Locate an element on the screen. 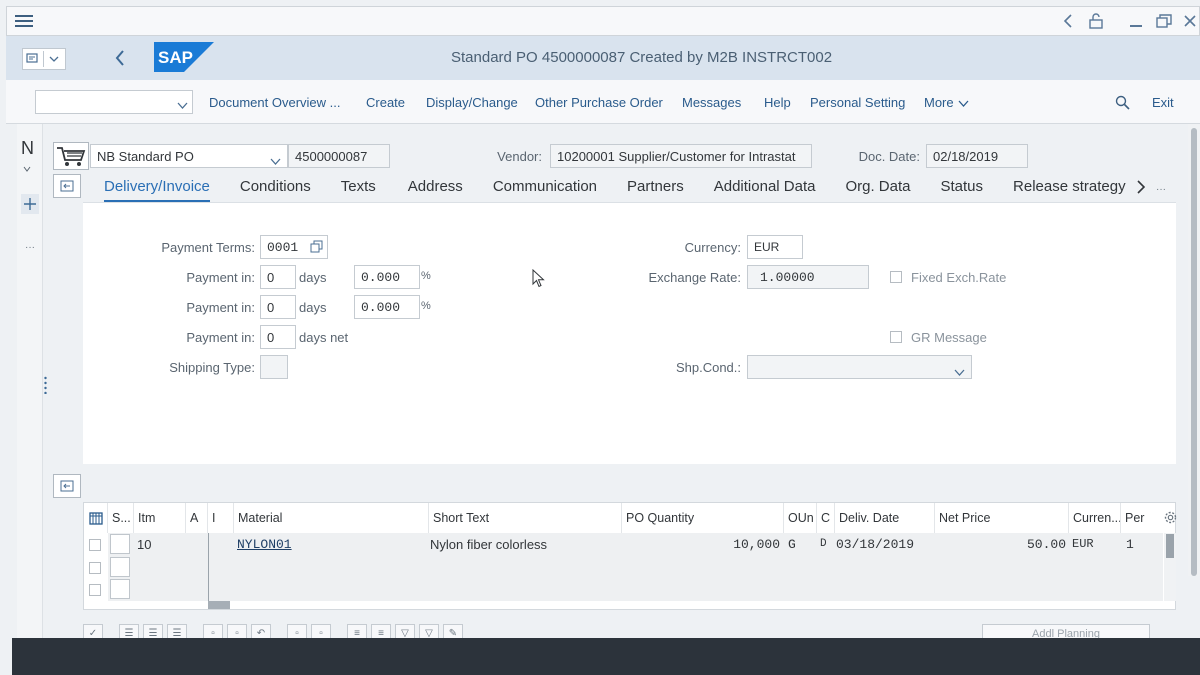 This screenshot has width=1200, height=675. toolbar-more: More is located at coordinates (946, 102).